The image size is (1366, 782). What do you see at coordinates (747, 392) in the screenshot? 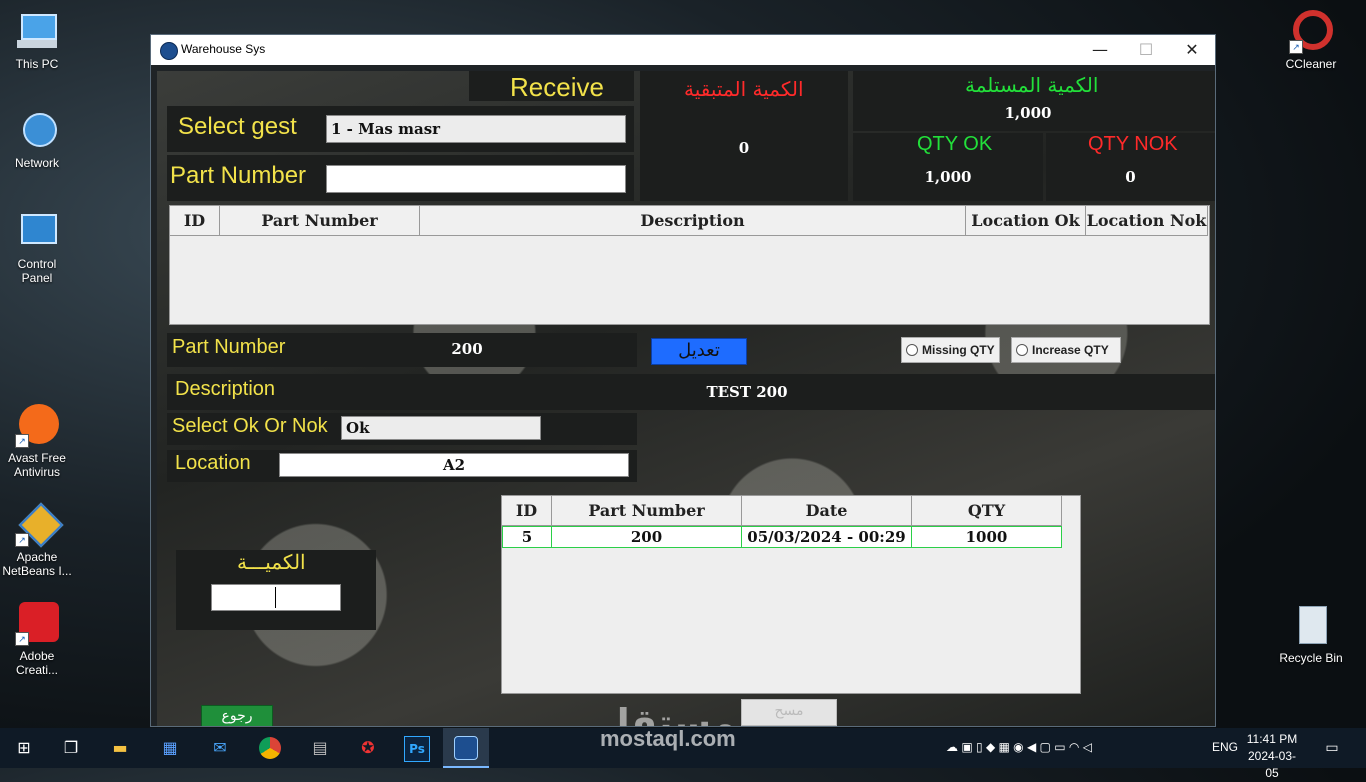
I see `description-value: TEST 200` at bounding box center [747, 392].